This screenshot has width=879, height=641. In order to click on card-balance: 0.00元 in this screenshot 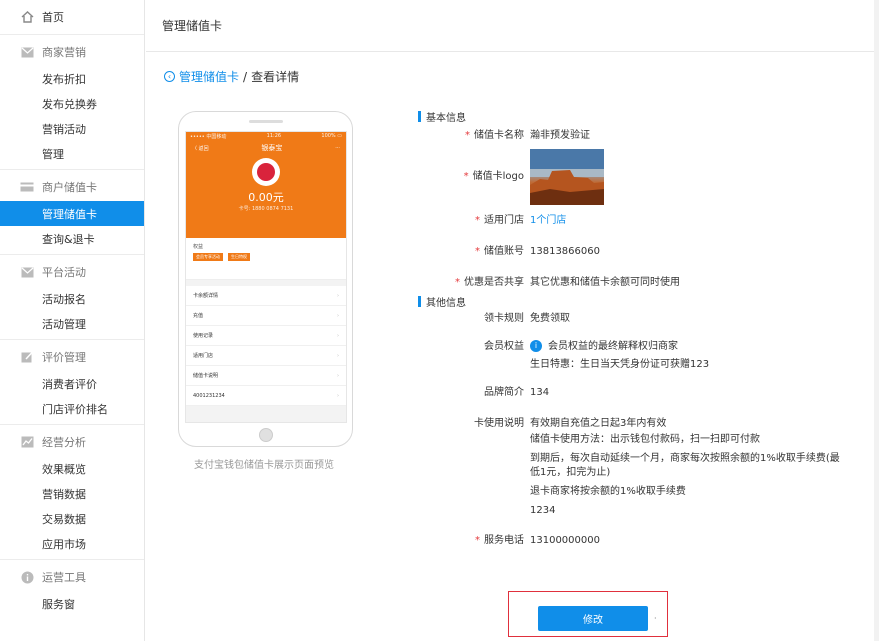, I will do `click(266, 197)`.